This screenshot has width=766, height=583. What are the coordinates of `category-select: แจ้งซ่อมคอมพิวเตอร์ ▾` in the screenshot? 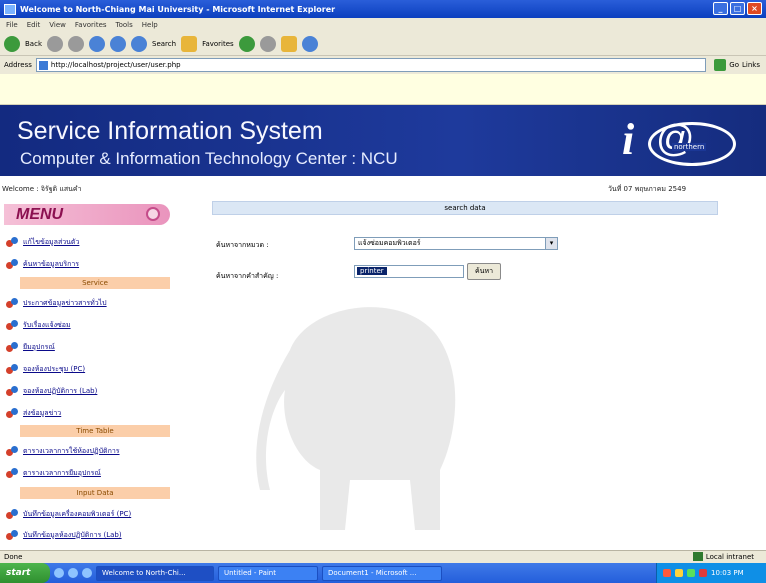 It's located at (456, 243).